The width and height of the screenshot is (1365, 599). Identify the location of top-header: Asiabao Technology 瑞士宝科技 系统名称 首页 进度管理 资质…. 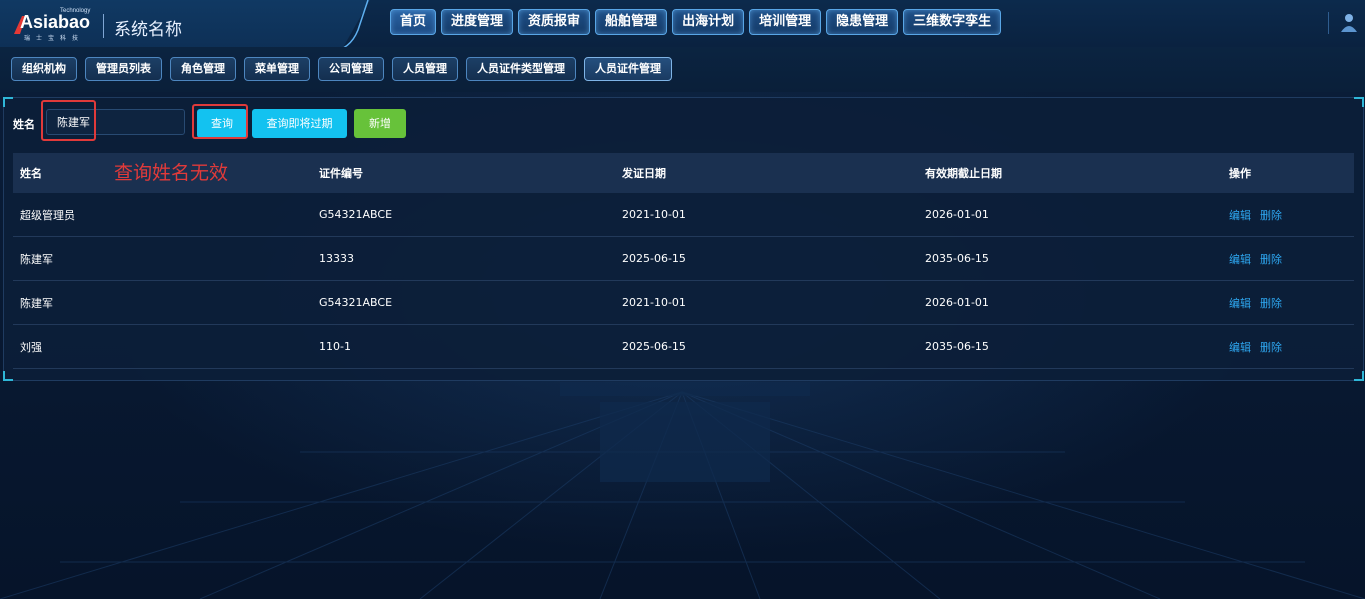
(682, 26).